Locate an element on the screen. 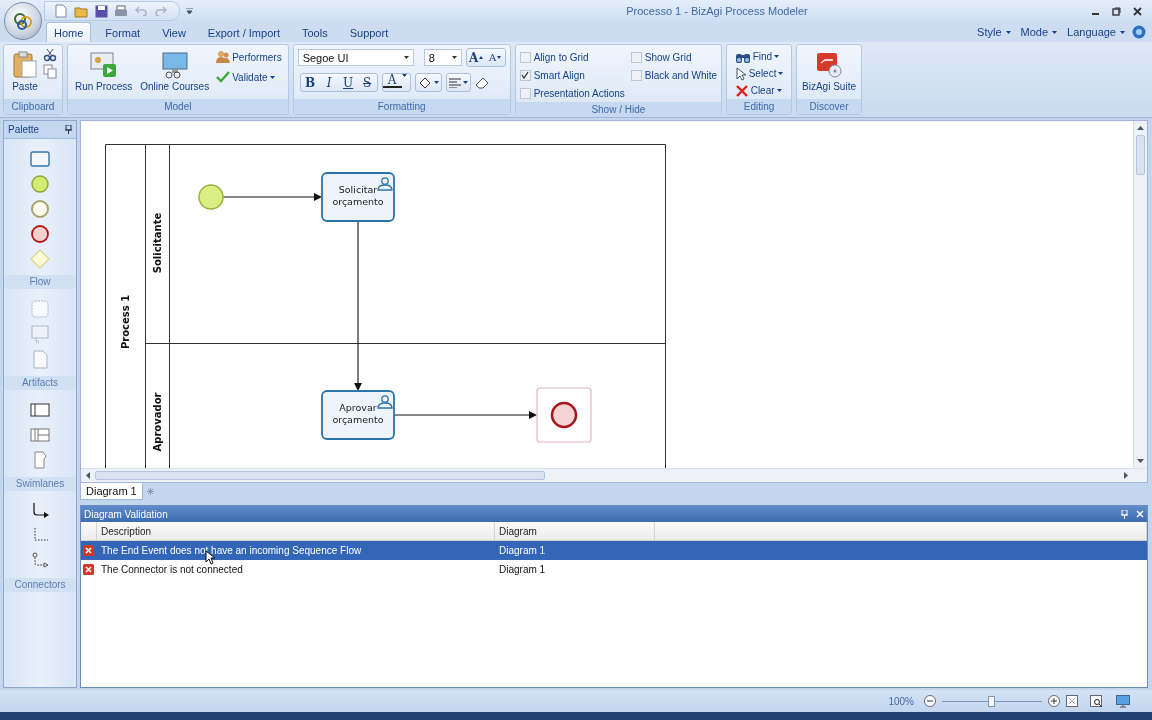 The height and width of the screenshot is (720, 1152). bizagi-suite-button: BizAgi Suite is located at coordinates (829, 71).